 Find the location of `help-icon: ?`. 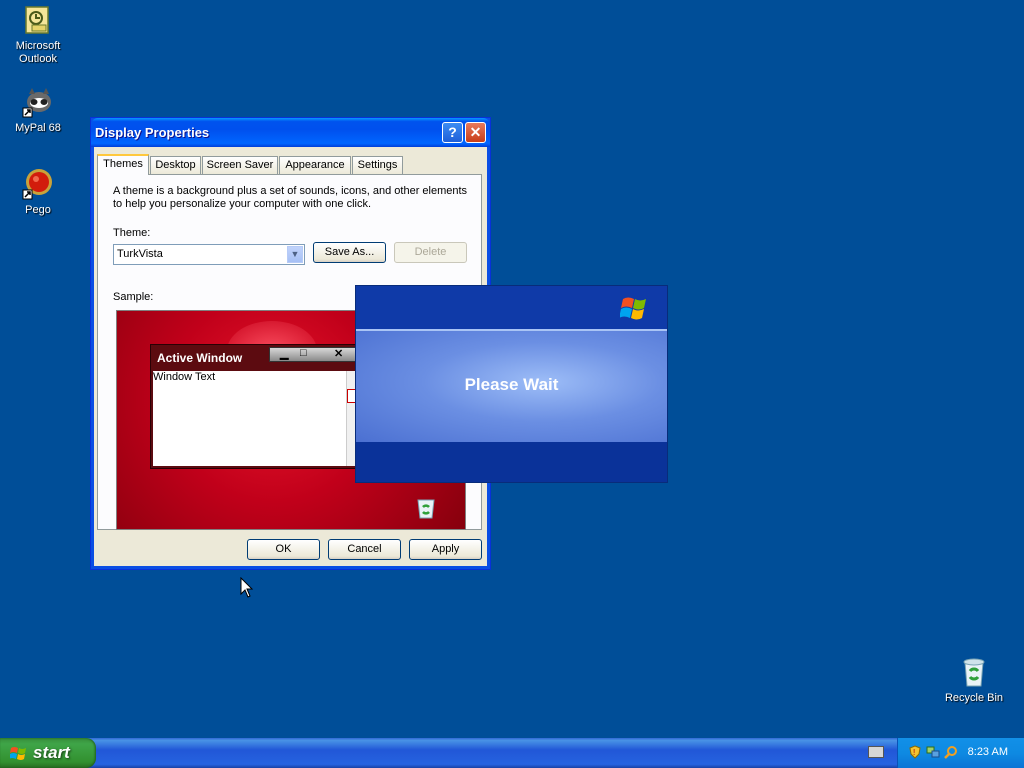

help-icon: ? is located at coordinates (452, 132).